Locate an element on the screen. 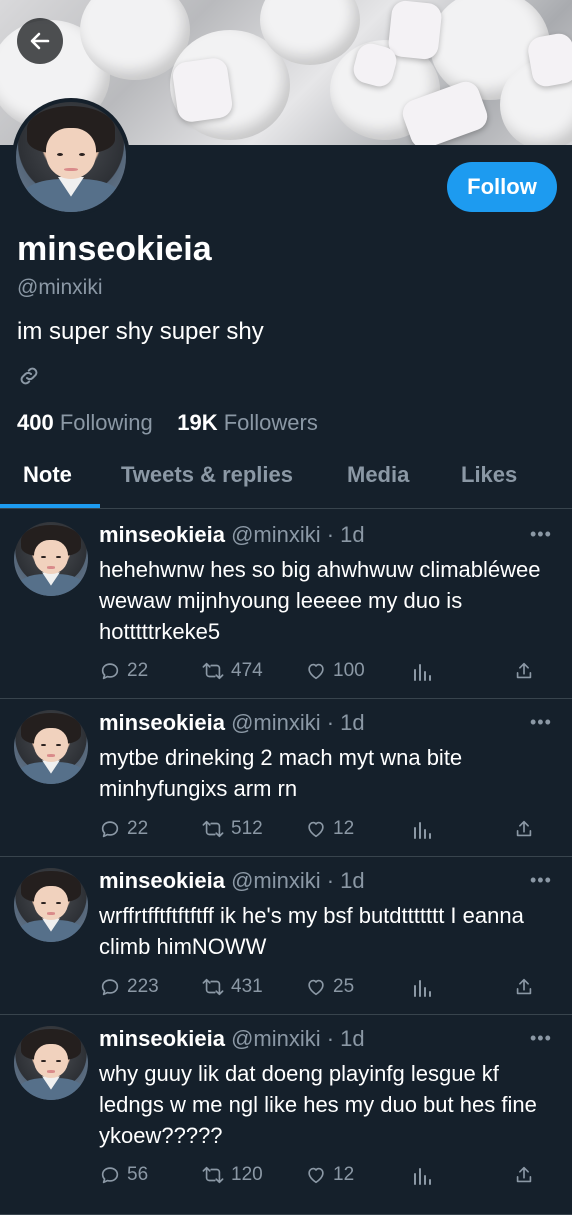 This screenshot has height=1215, width=572. retweet-button: 120 is located at coordinates (232, 1175).